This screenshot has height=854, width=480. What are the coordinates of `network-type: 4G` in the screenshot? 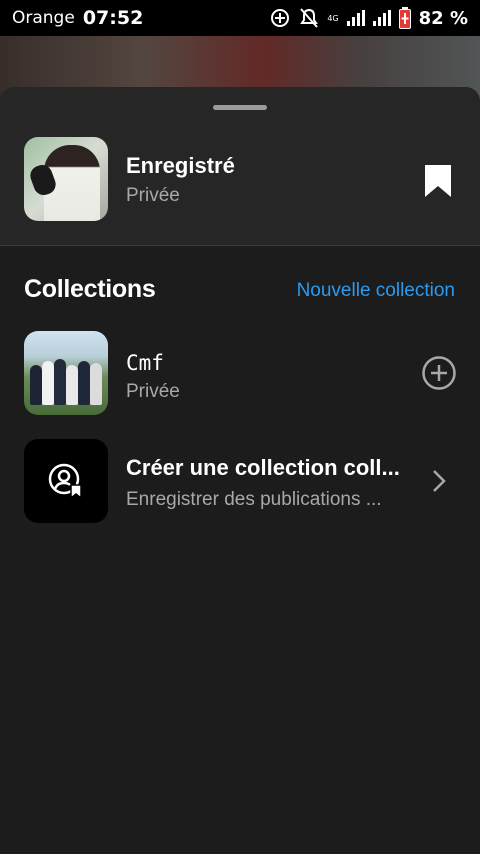 It's located at (333, 18).